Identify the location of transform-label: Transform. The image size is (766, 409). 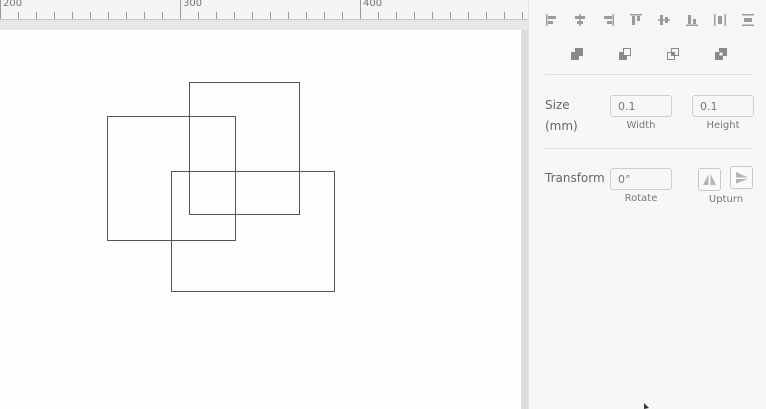
(575, 178).